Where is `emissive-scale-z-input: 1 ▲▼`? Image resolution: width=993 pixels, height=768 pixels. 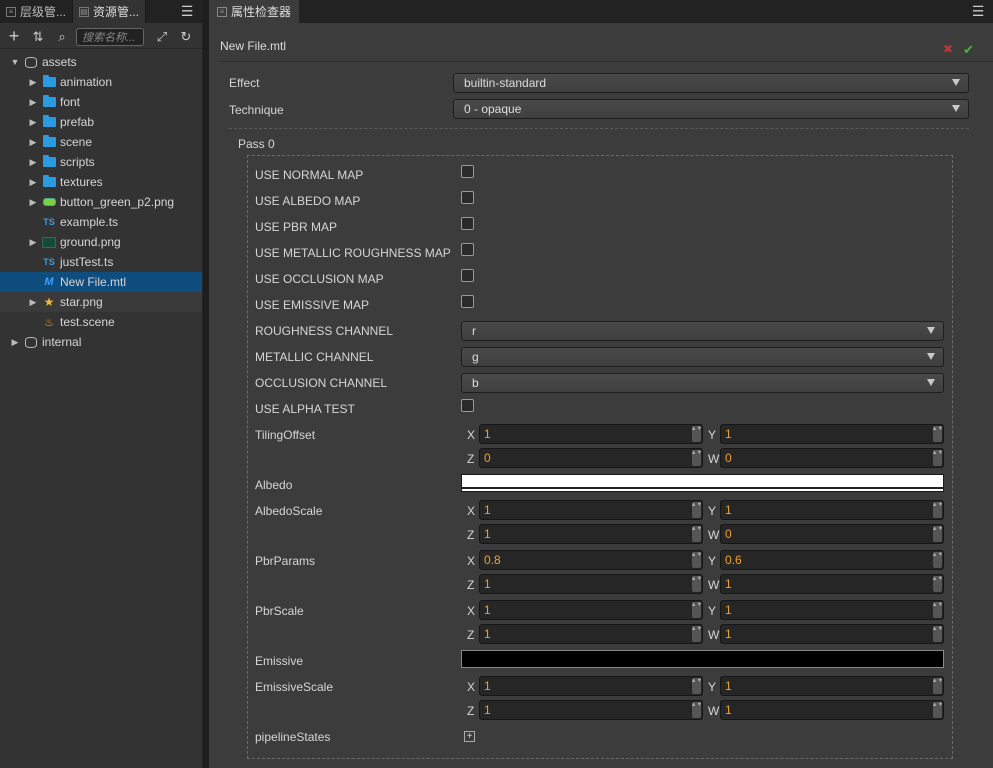 emissive-scale-z-input: 1 ▲▼ is located at coordinates (591, 710).